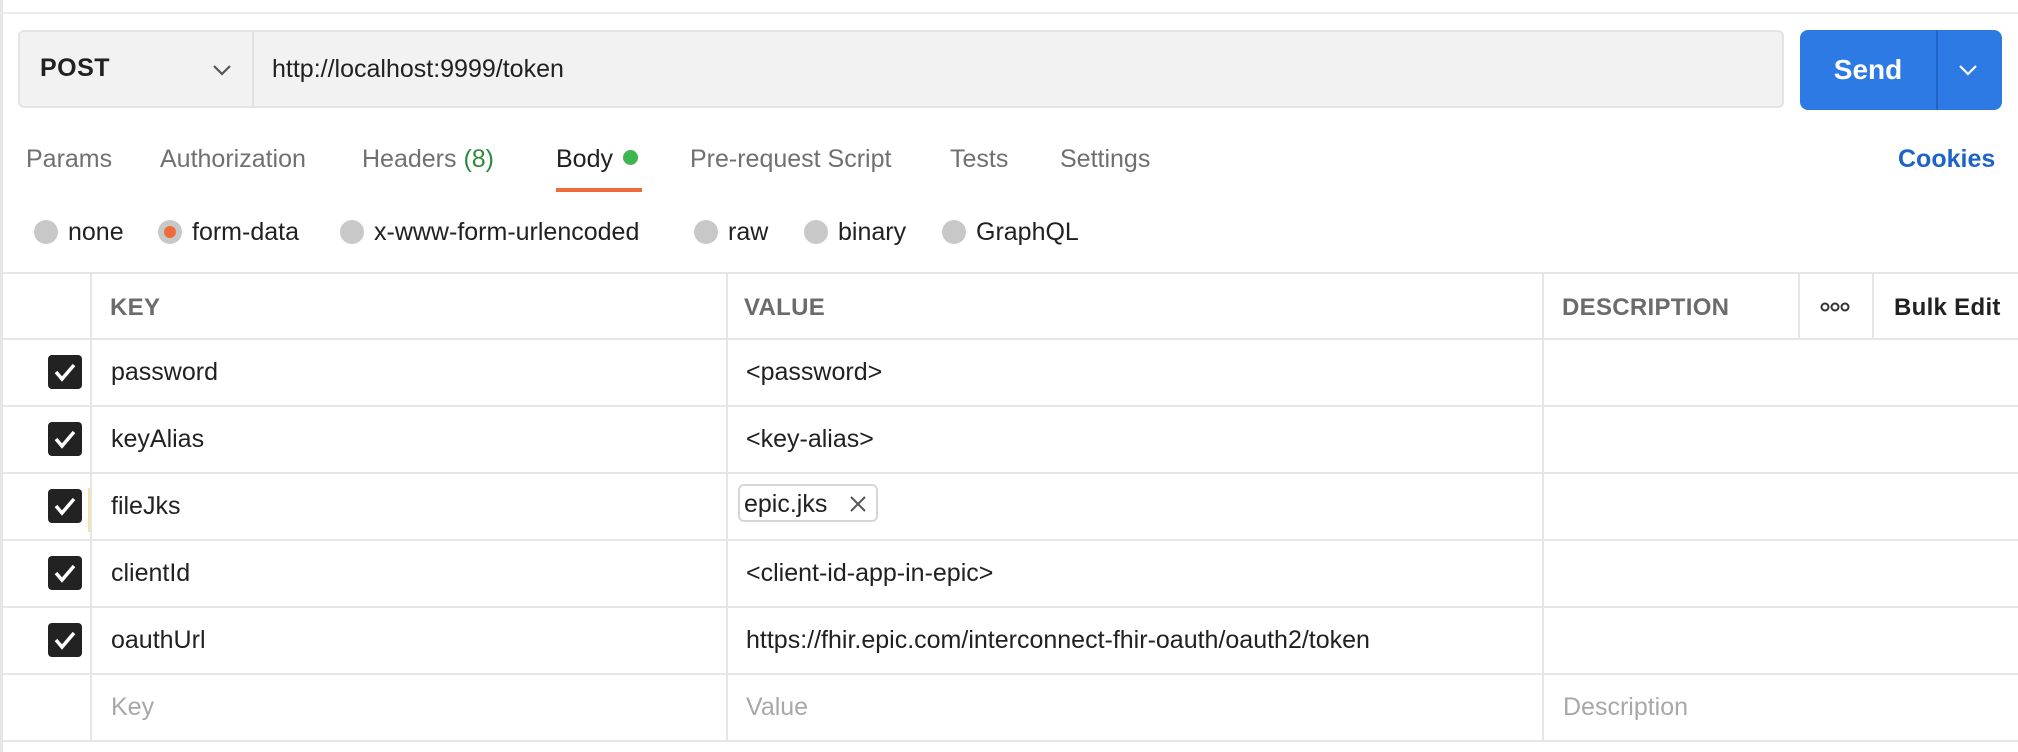 This screenshot has width=2018, height=752. I want to click on row-value: <key-alias>, so click(810, 439).